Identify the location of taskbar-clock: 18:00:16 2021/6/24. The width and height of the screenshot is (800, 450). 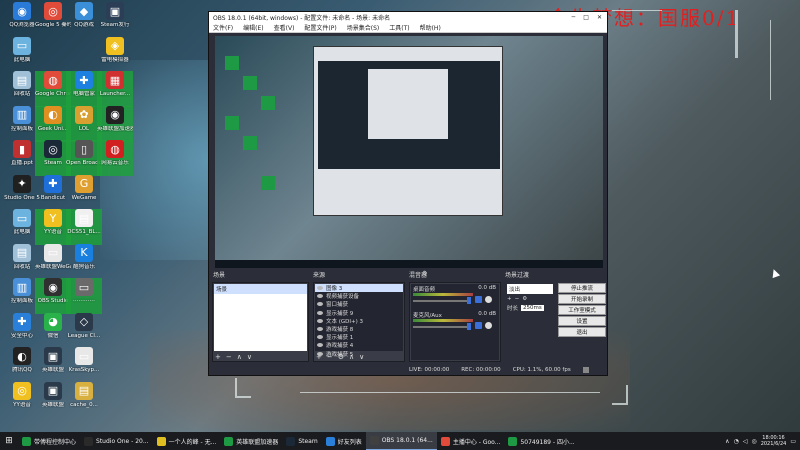
(774, 441).